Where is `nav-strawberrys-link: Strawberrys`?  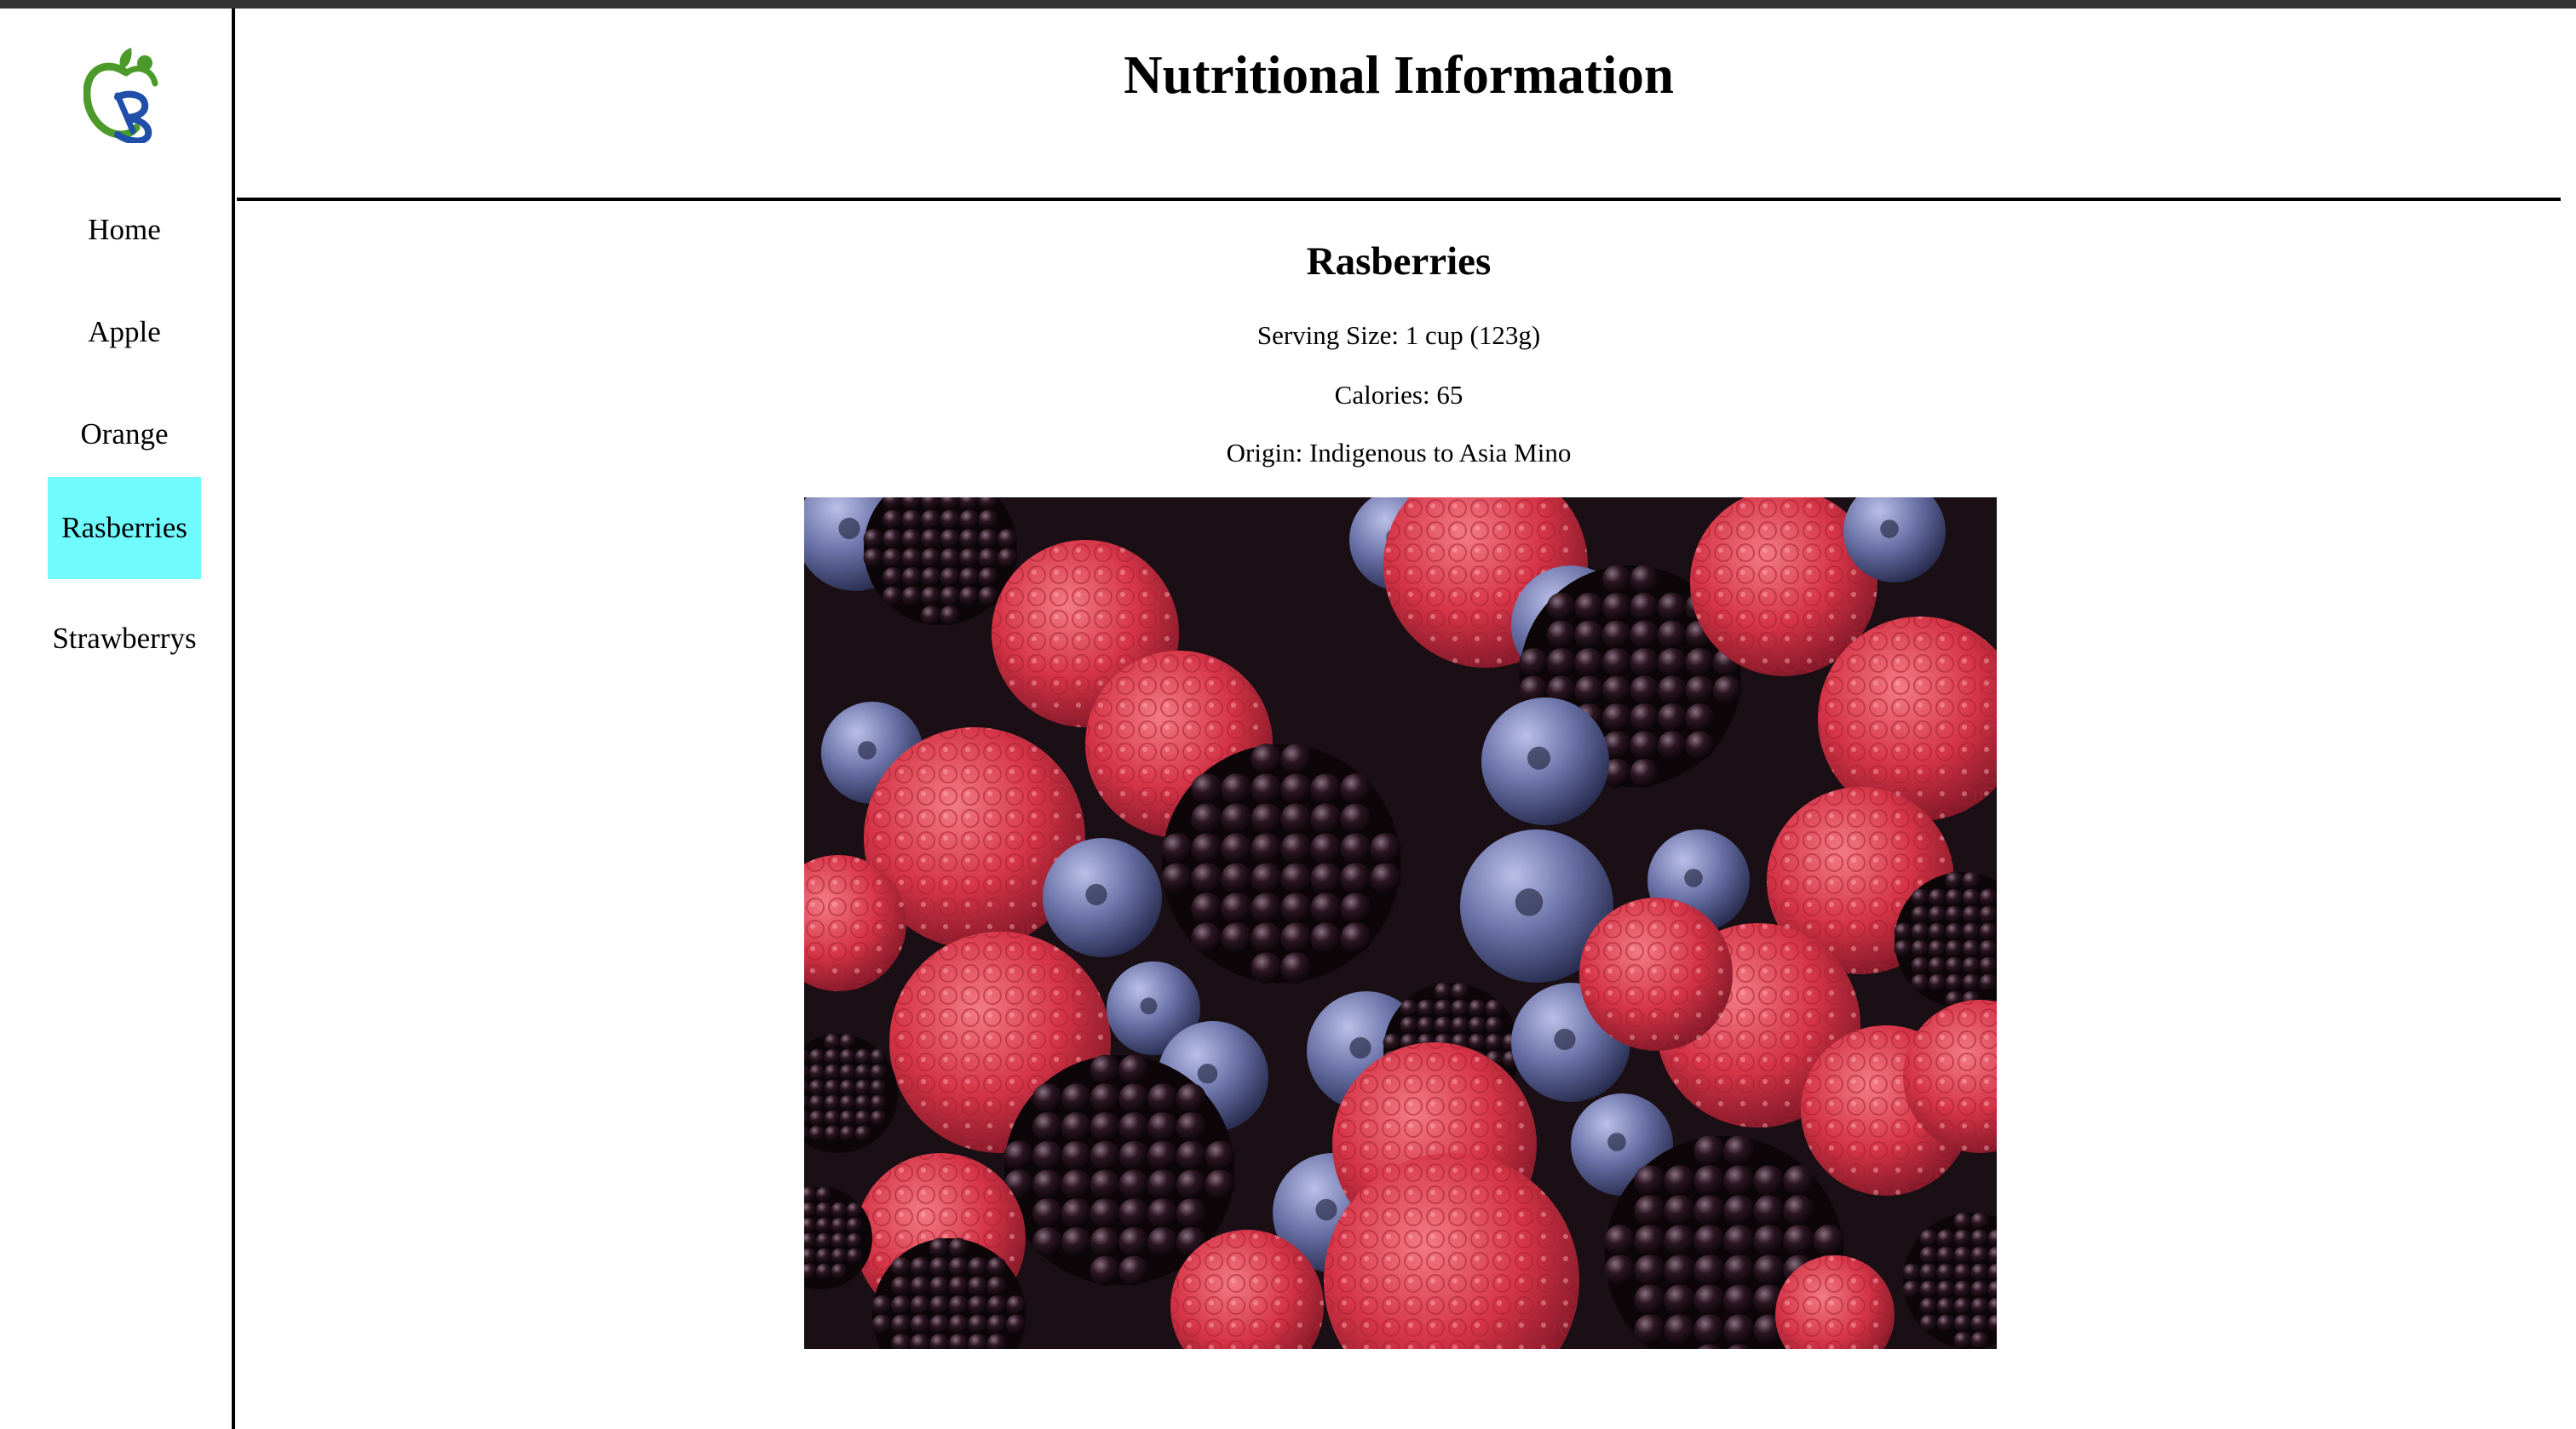
nav-strawberrys-link: Strawberrys is located at coordinates (125, 639).